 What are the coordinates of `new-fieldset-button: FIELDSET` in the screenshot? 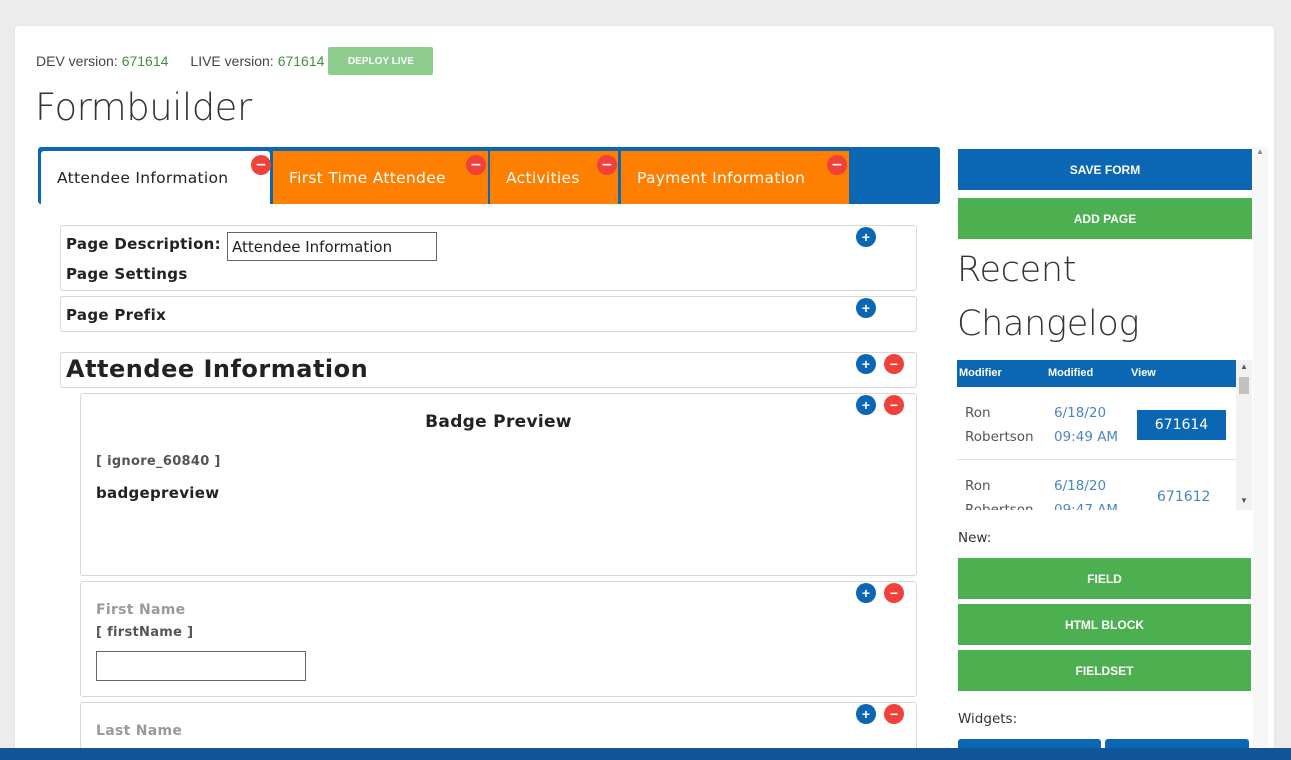 It's located at (1104, 670).